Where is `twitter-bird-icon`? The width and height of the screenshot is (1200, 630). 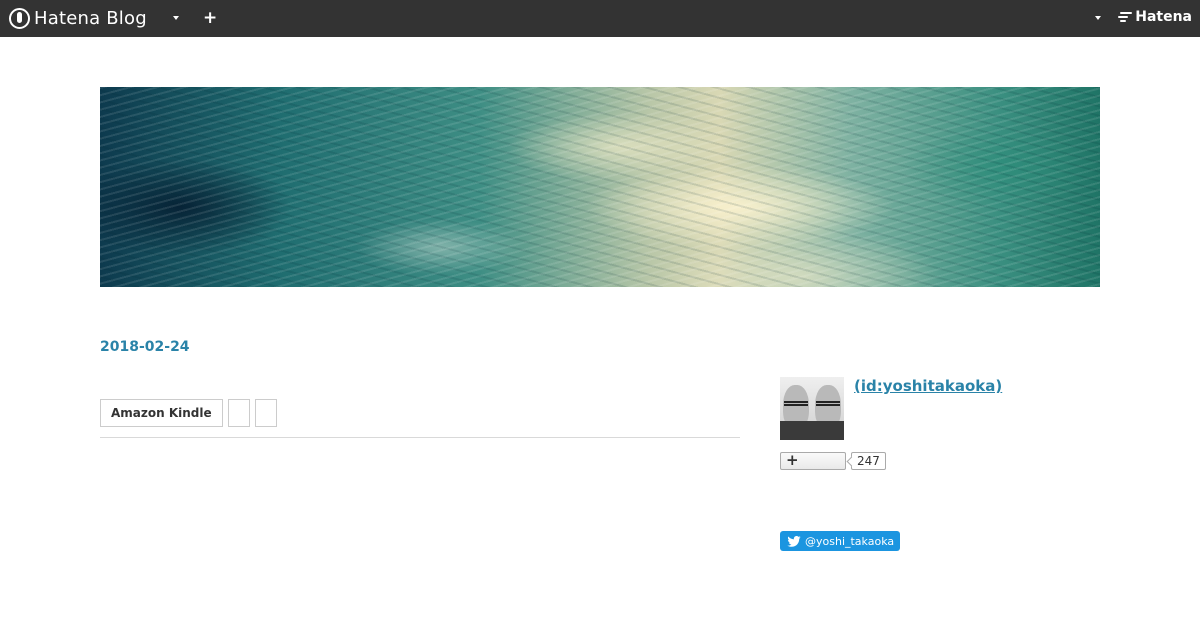
twitter-bird-icon is located at coordinates (794, 541).